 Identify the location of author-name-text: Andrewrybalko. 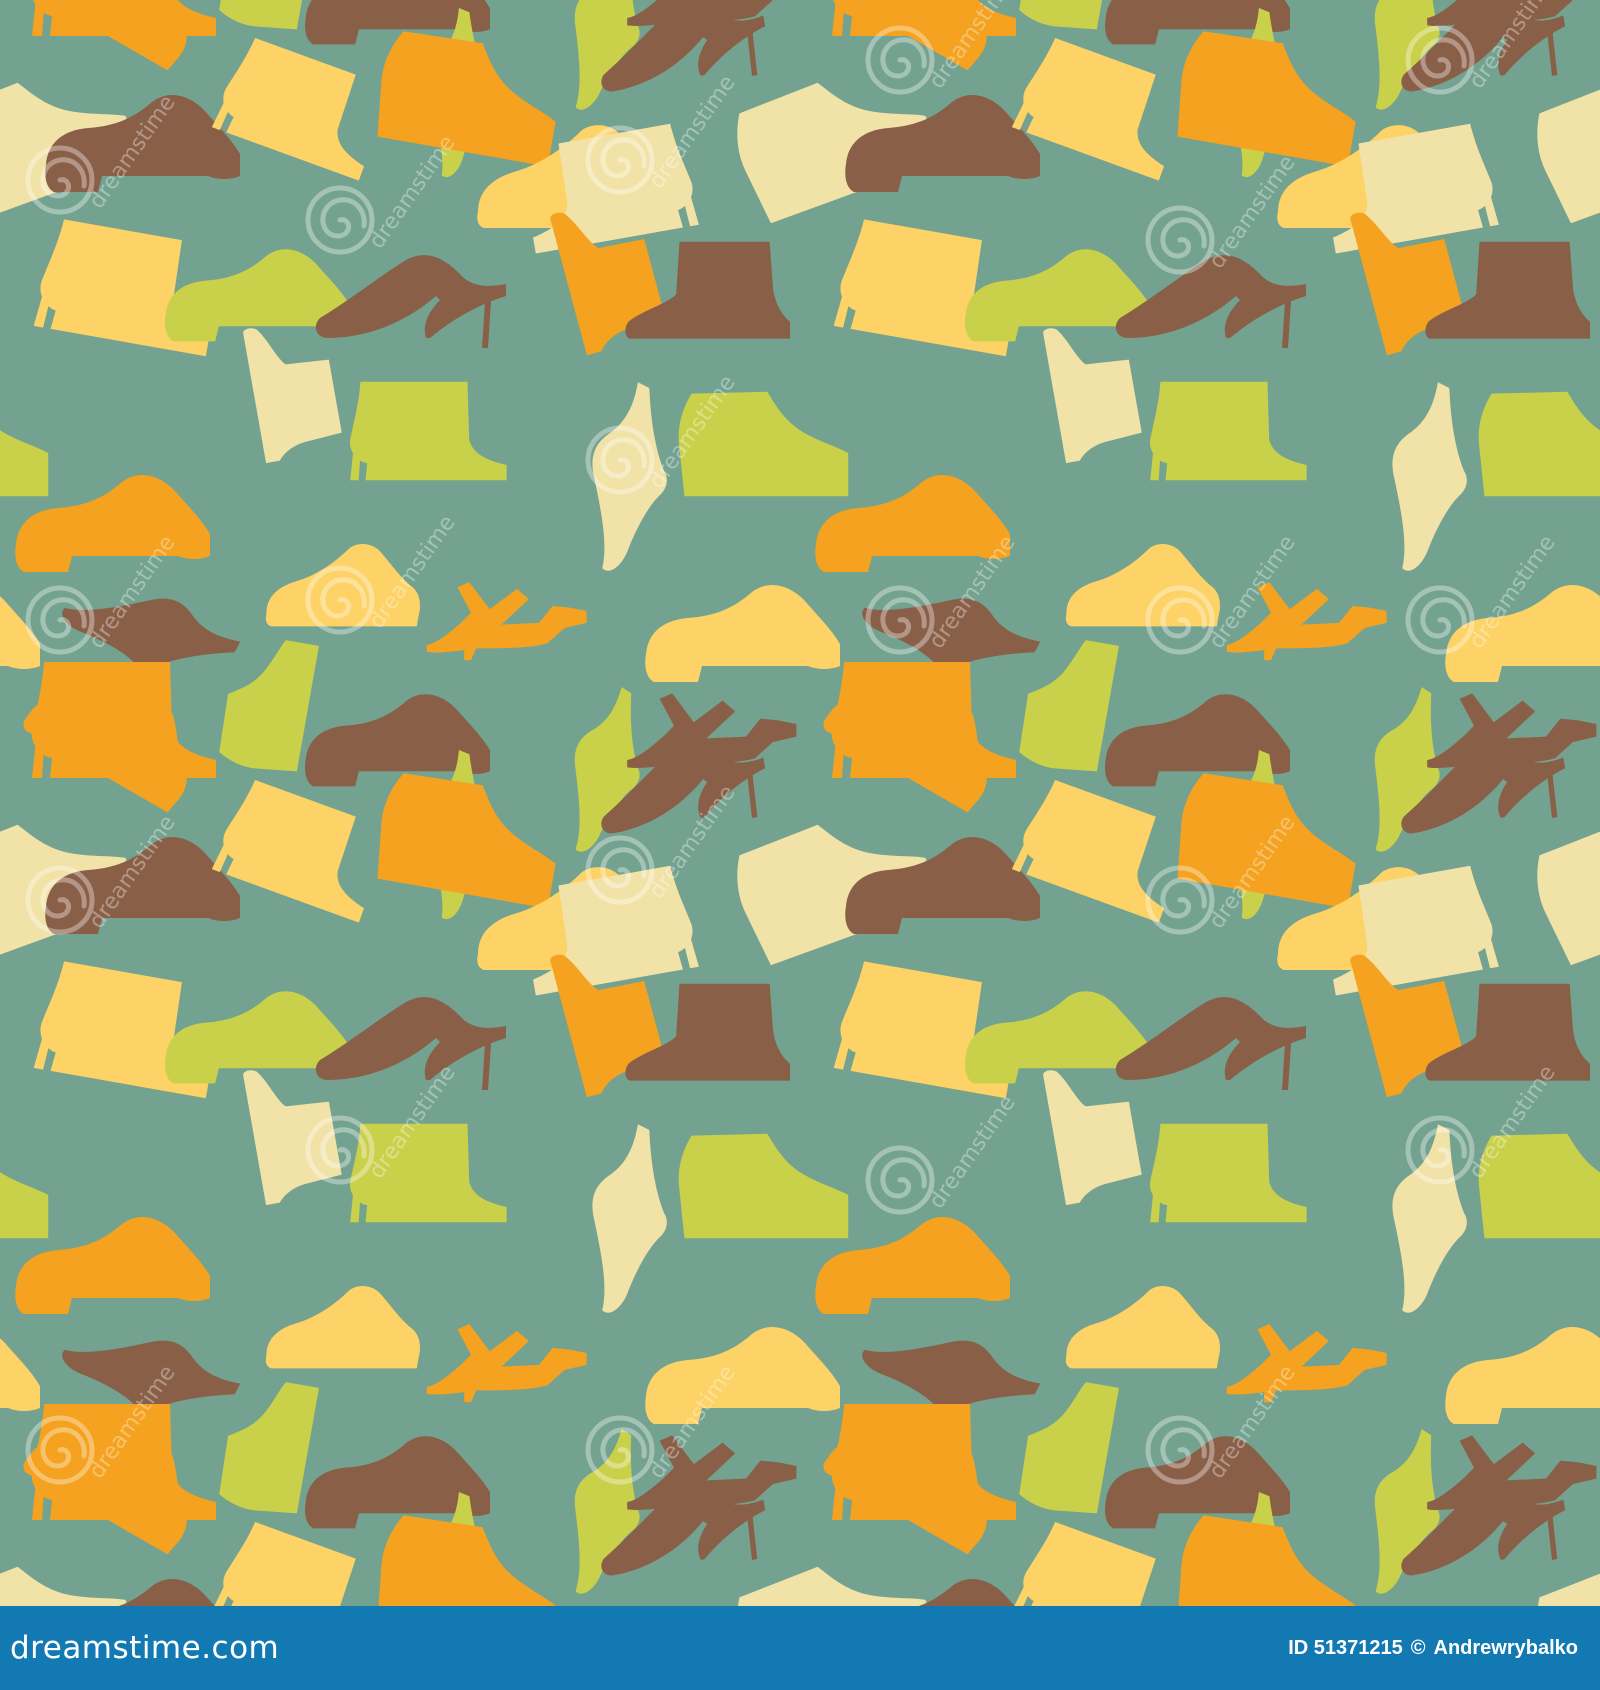
(1506, 1648).